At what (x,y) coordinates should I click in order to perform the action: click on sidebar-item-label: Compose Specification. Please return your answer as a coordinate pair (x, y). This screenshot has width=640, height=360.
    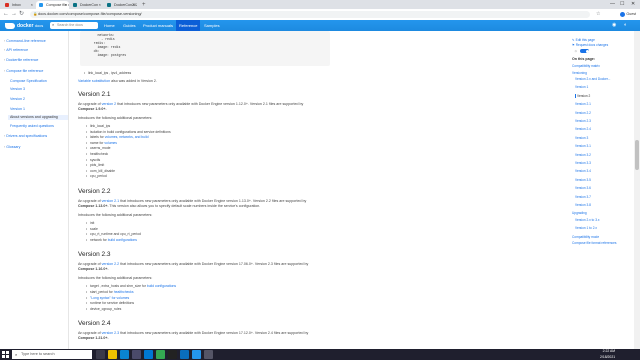
    Looking at the image, I should click on (28, 81).